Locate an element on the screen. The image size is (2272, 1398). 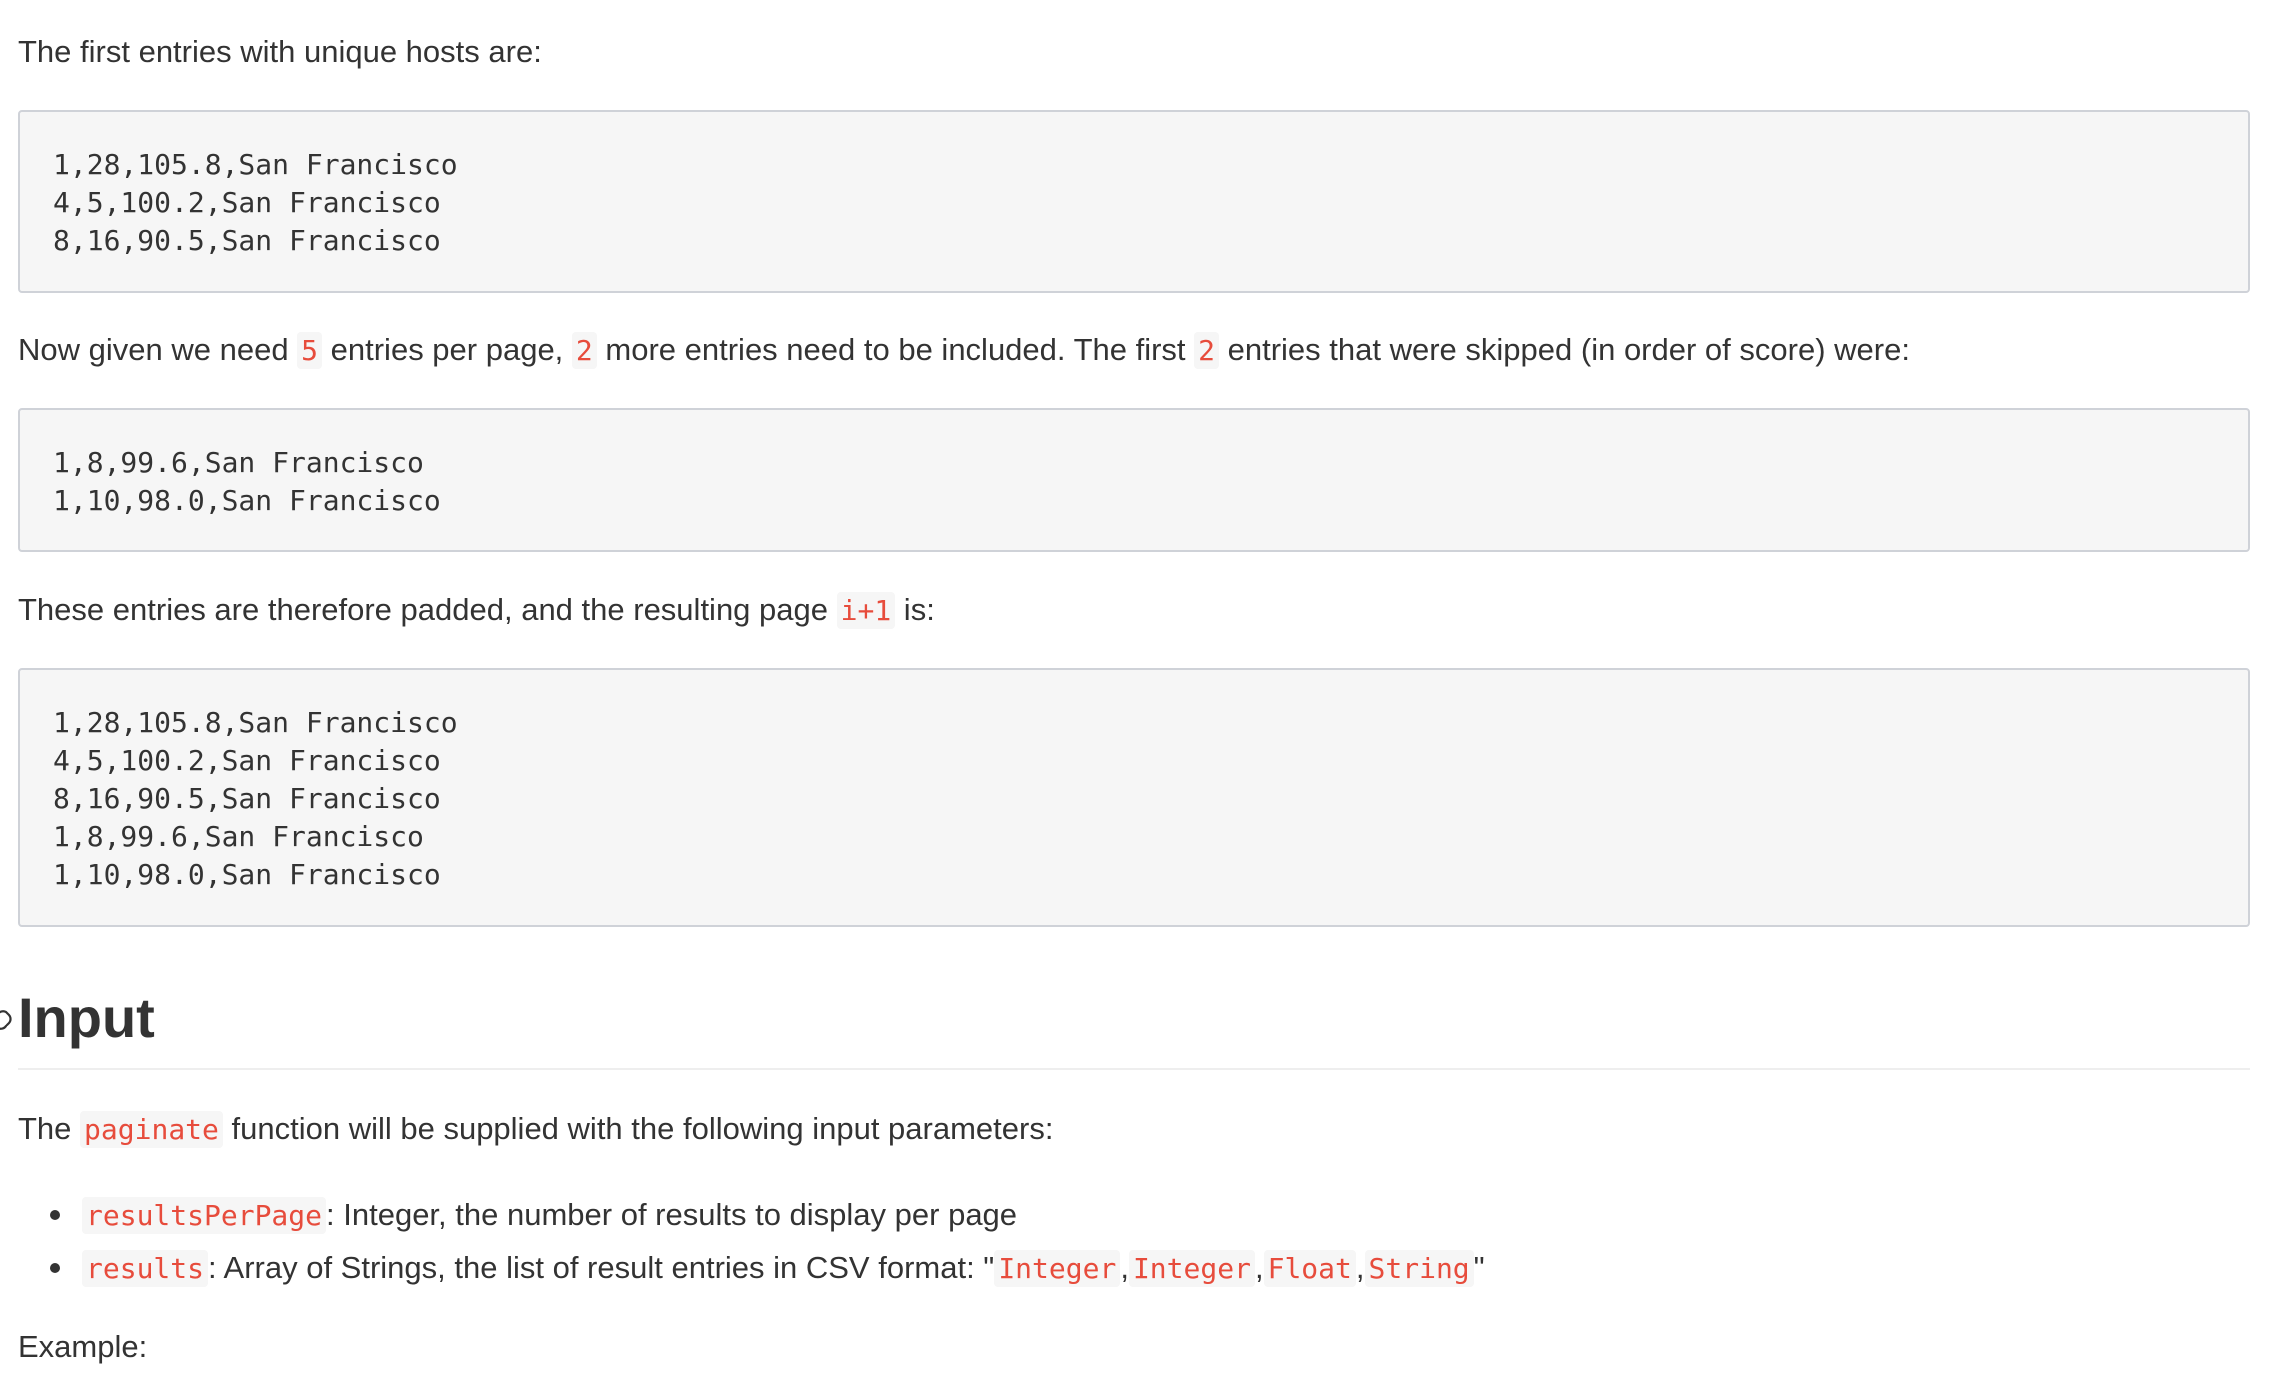
text: entries per page, is located at coordinates (447, 349).